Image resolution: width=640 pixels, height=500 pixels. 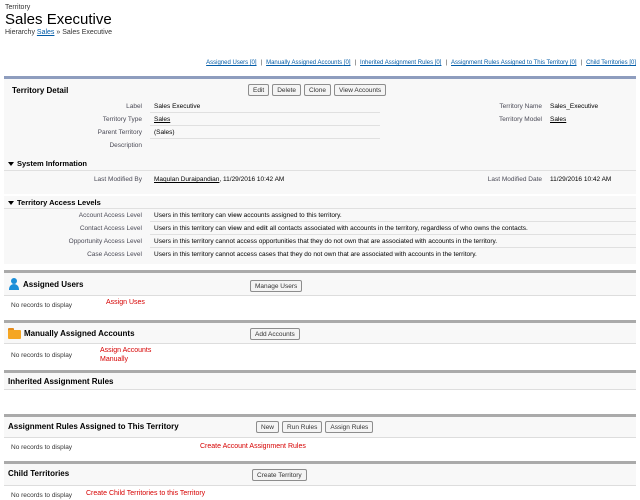 What do you see at coordinates (40, 90) in the screenshot?
I see `section-title-territory-detail: Territory Detail` at bounding box center [40, 90].